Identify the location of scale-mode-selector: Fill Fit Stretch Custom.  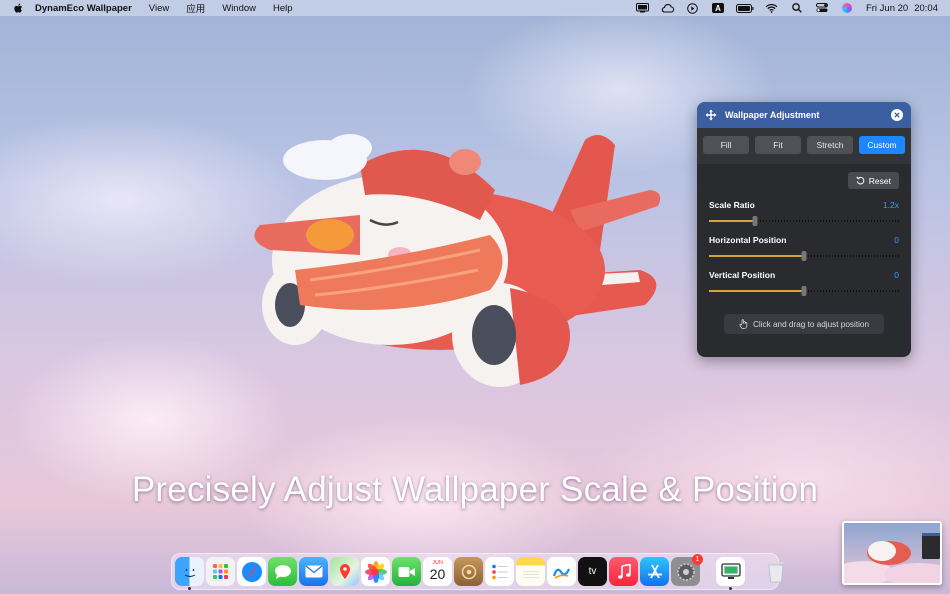
(804, 146).